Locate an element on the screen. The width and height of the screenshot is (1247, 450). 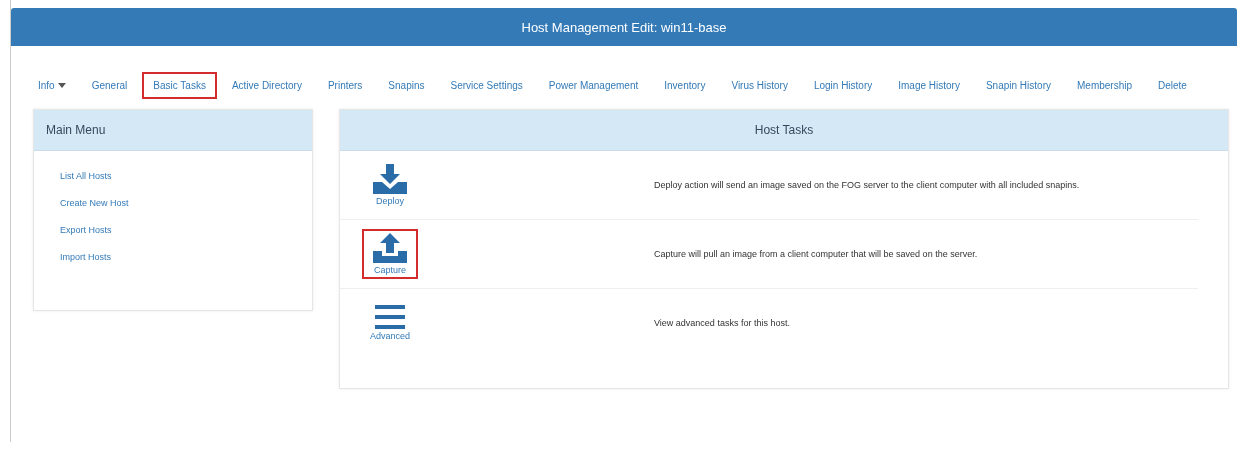
nav-tab: Printers is located at coordinates (345, 85).